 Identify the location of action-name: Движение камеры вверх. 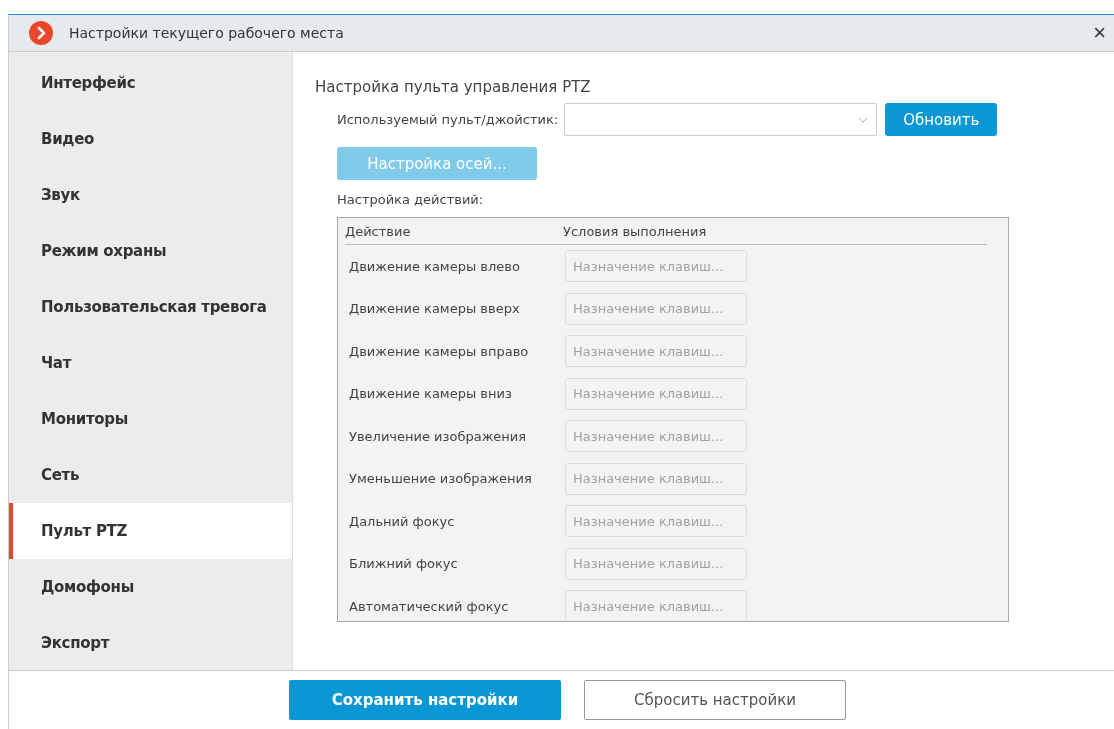
(435, 309).